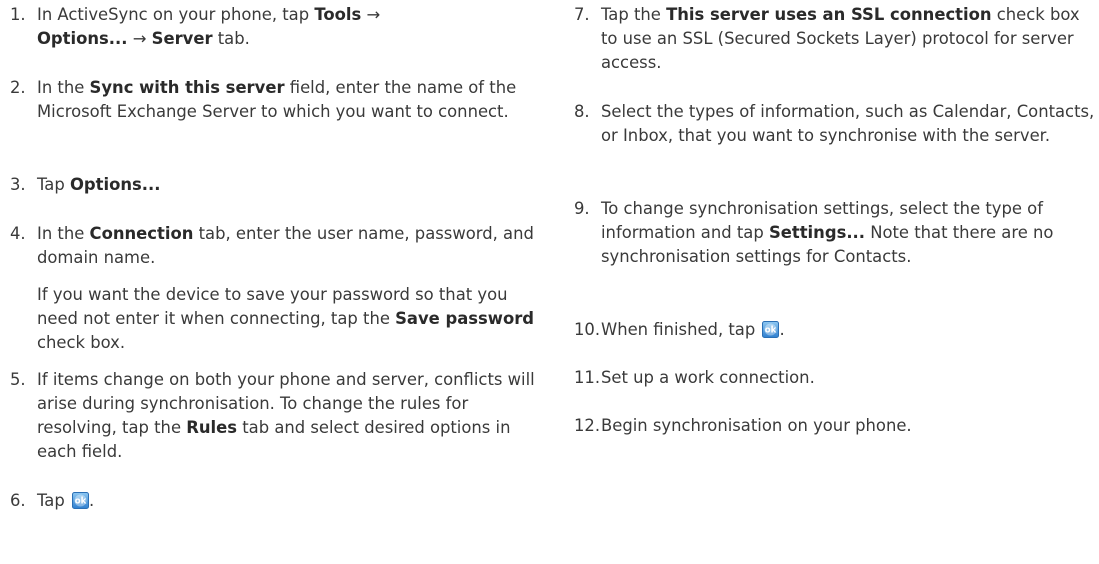 The height and width of the screenshot is (564, 1099). Describe the element at coordinates (587, 425) in the screenshot. I see `step-number: 12.` at that location.